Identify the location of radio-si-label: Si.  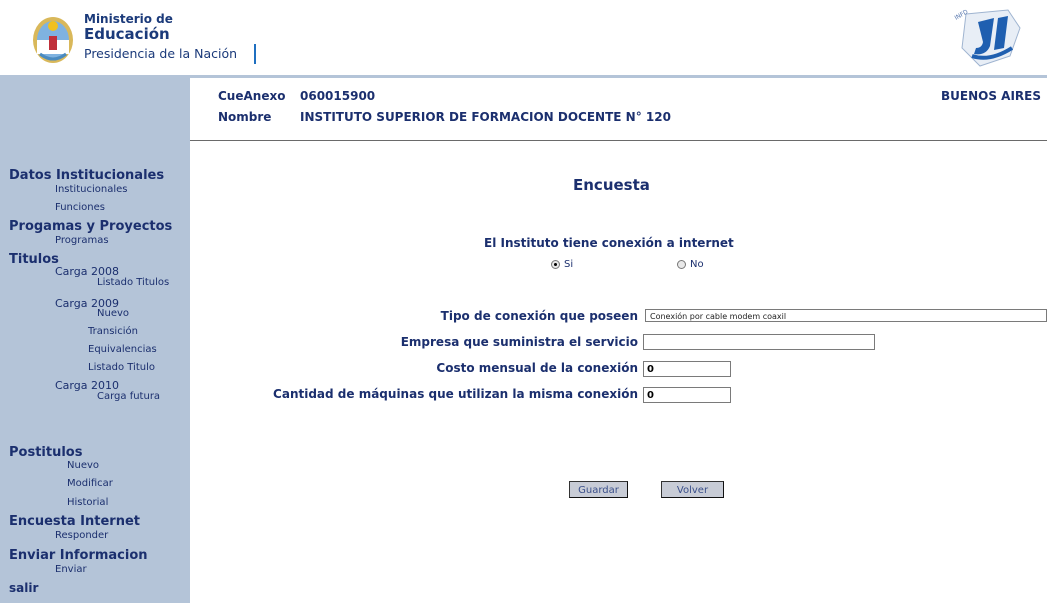
(569, 264).